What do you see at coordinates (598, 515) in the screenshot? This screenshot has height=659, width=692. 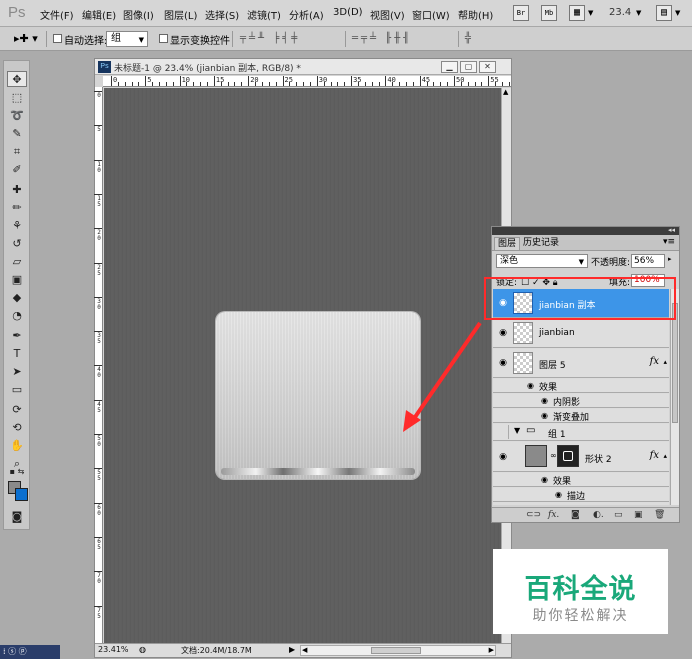 I see `adjustment-layer-icon: ◐.` at bounding box center [598, 515].